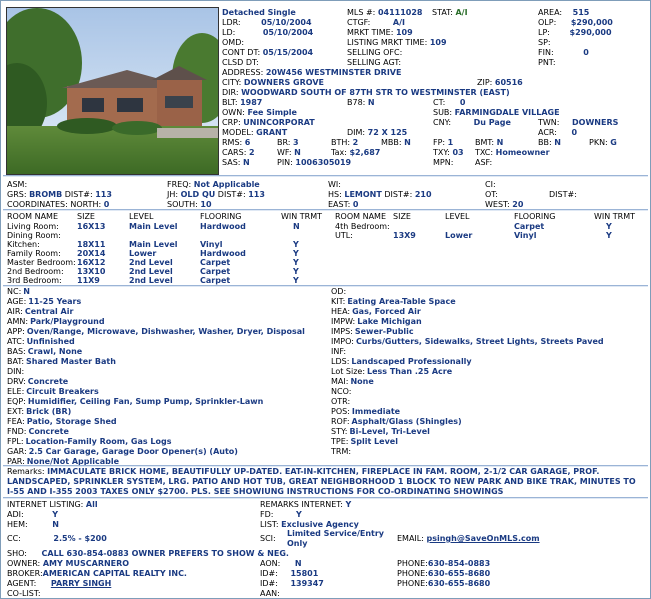 The height and width of the screenshot is (599, 651). I want to click on feature-row: TPE: Split Level, so click(487, 442).